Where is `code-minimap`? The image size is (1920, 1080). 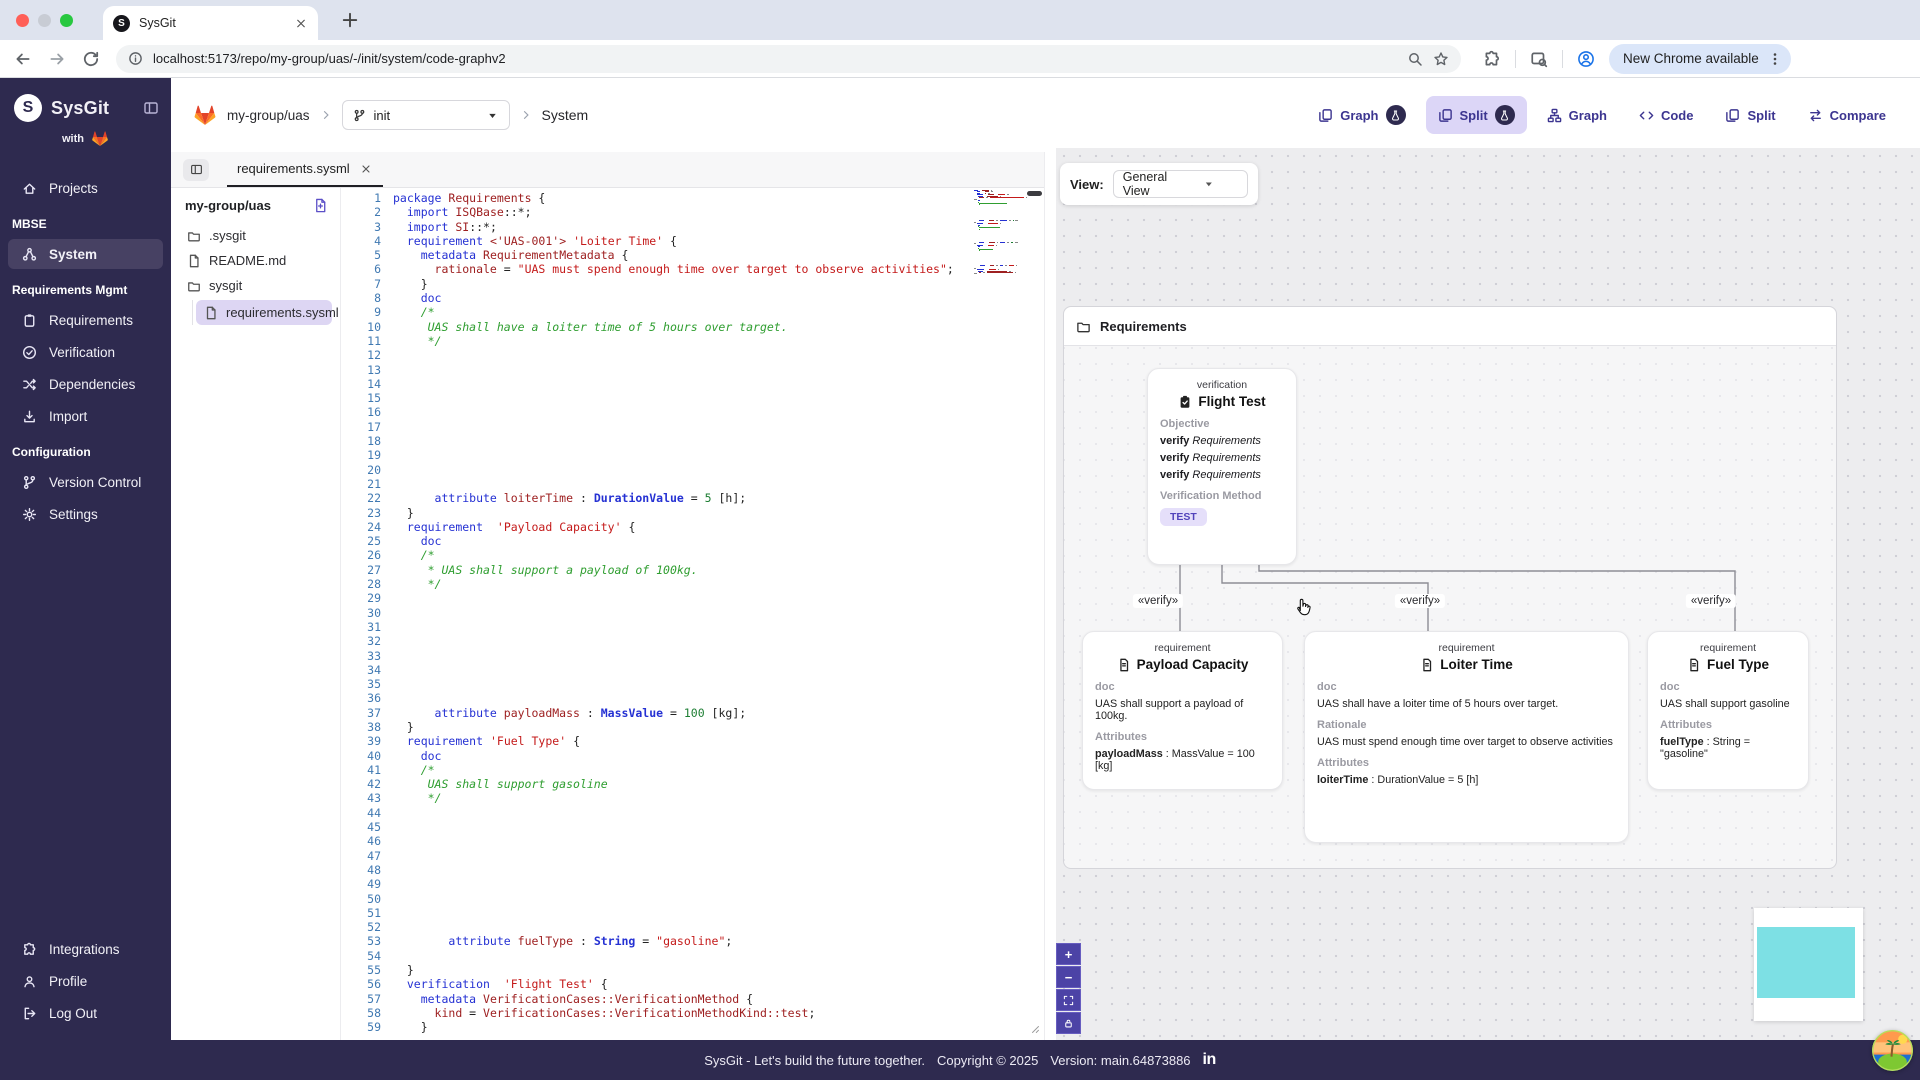
code-minimap is located at coordinates (1002, 232).